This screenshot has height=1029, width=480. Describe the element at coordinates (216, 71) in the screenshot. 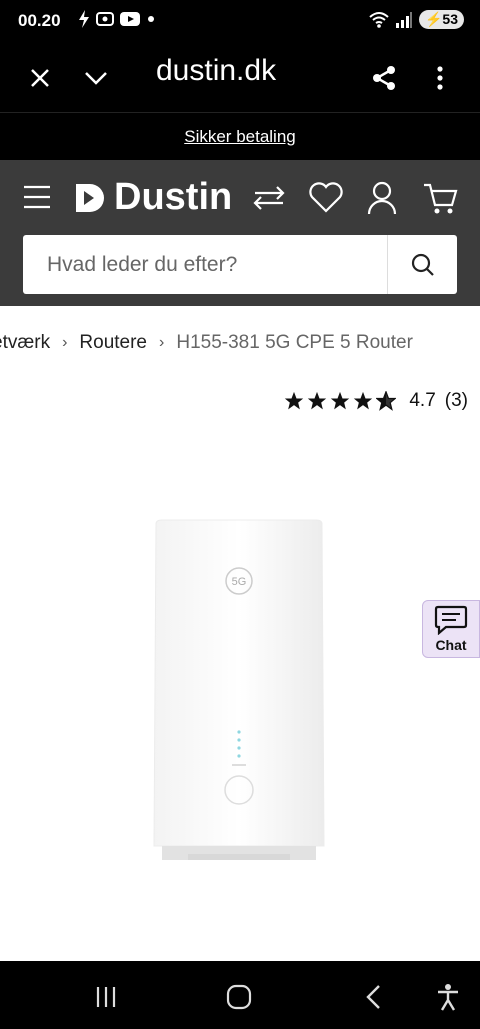

I see `url-bar: dustin.dk` at that location.